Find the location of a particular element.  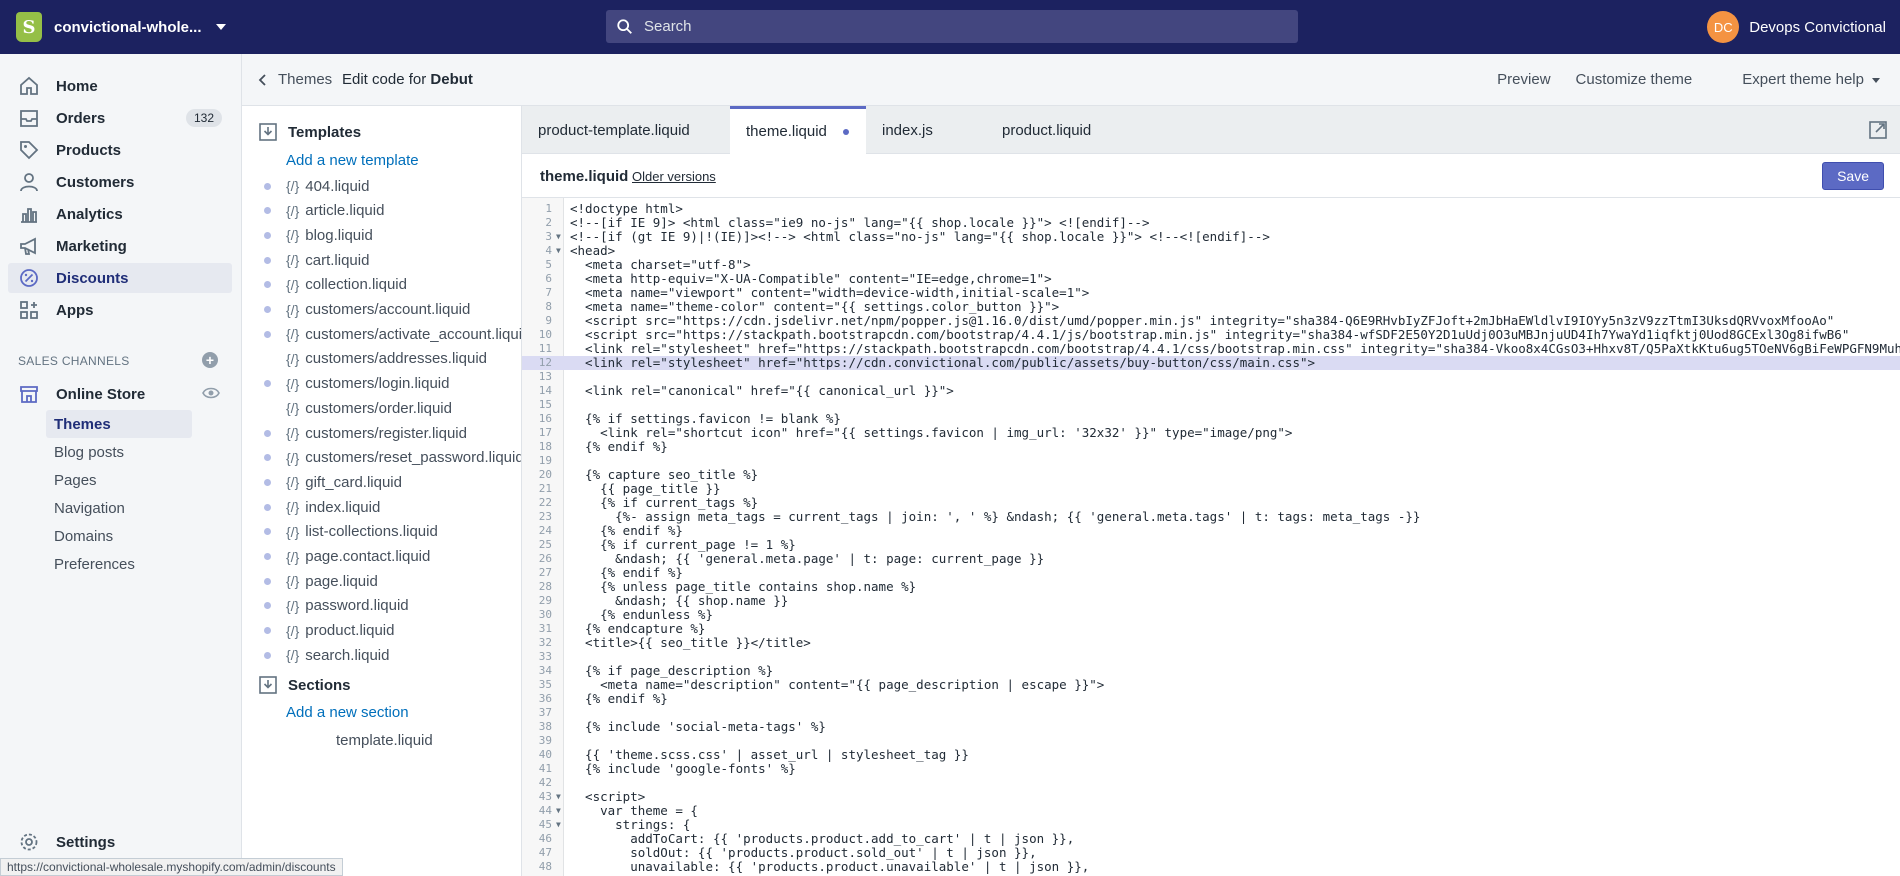

search-bar is located at coordinates (952, 26).